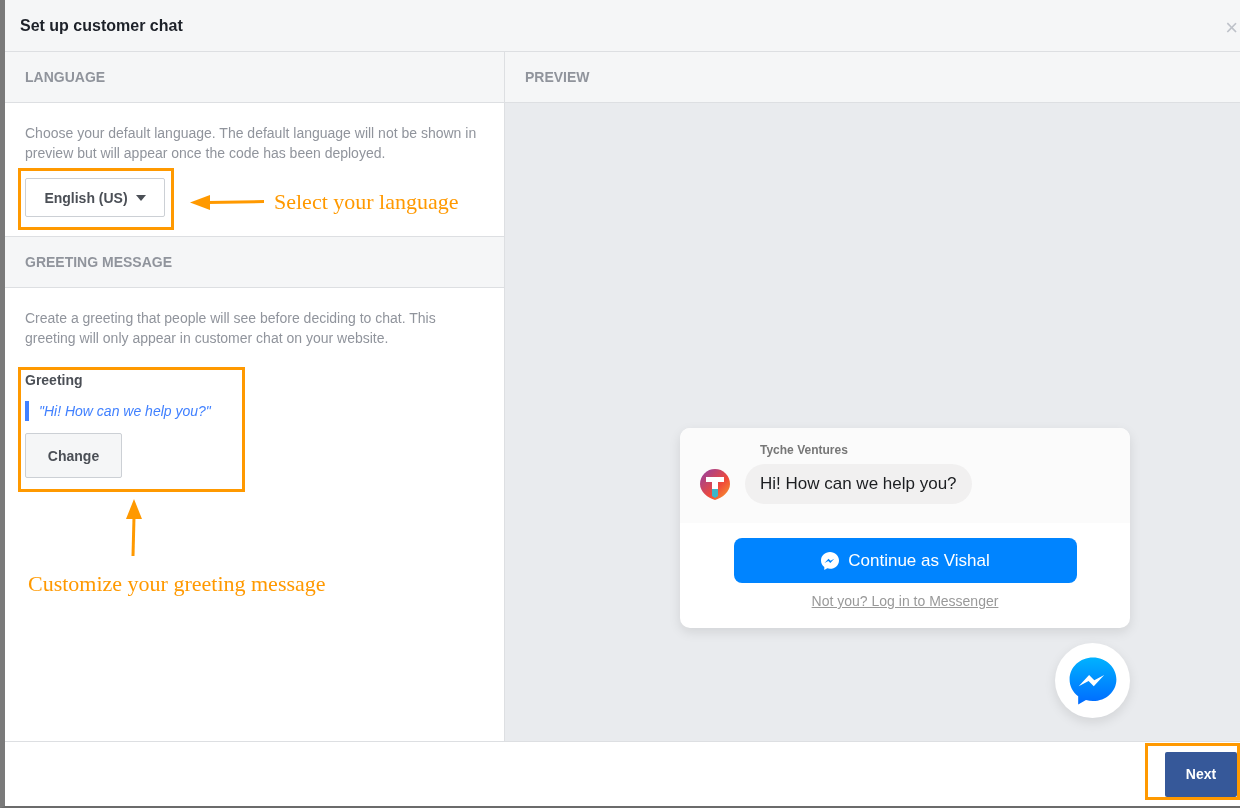  I want to click on greeting-label: Greeting, so click(54, 380).